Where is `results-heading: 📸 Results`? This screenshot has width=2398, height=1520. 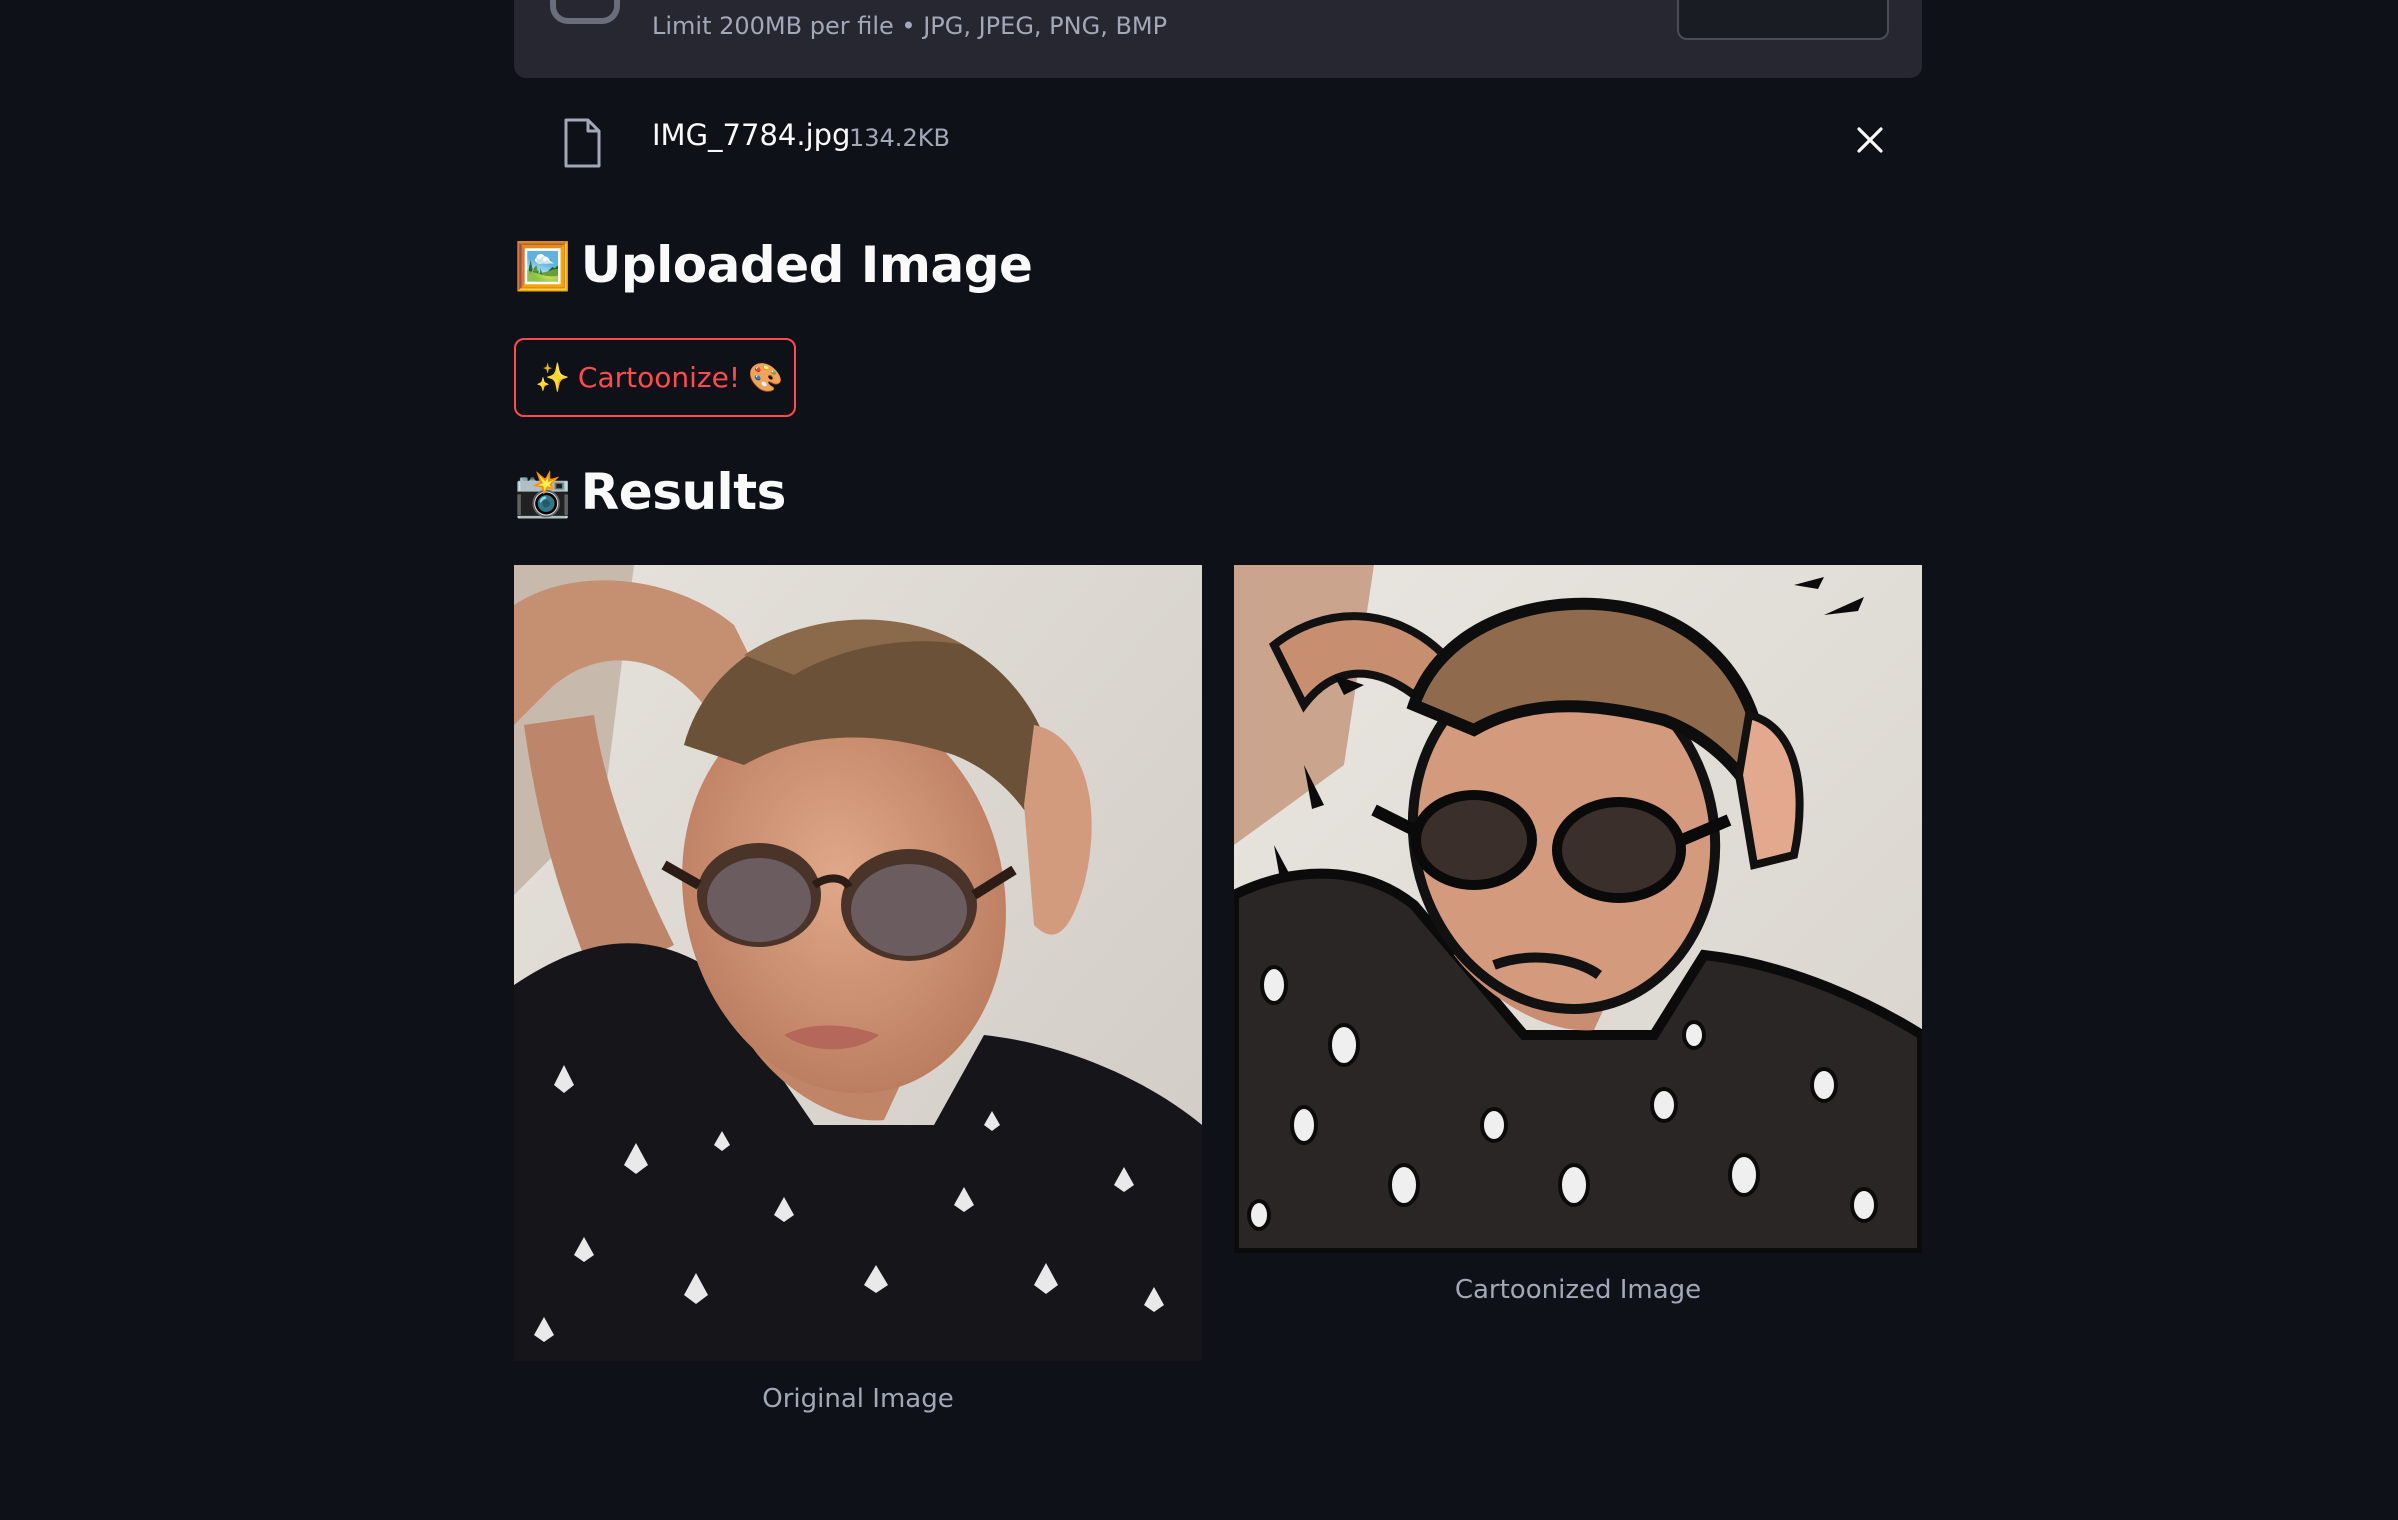
results-heading: 📸 Results is located at coordinates (650, 492).